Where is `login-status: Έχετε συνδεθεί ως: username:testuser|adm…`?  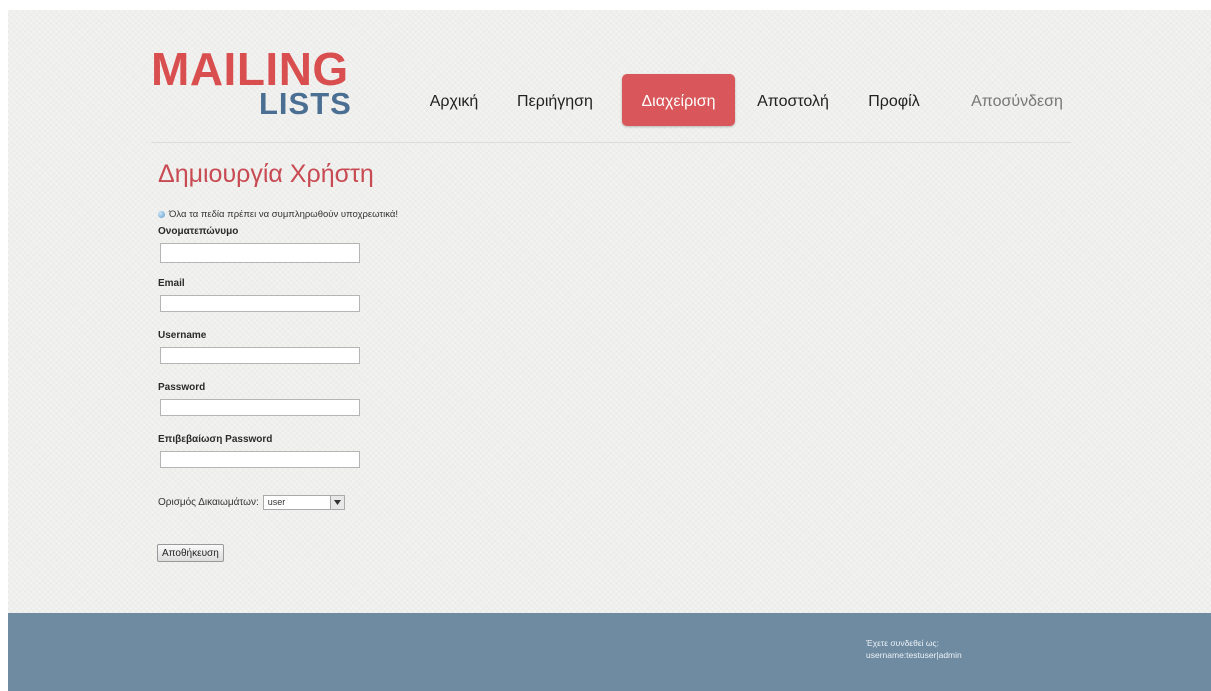
login-status: Έχετε συνδεθεί ως: username:testuser|adm… is located at coordinates (914, 649).